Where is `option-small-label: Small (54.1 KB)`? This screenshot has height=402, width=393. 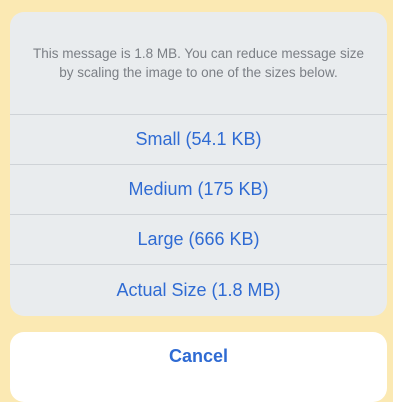 option-small-label: Small (54.1 KB) is located at coordinates (198, 139).